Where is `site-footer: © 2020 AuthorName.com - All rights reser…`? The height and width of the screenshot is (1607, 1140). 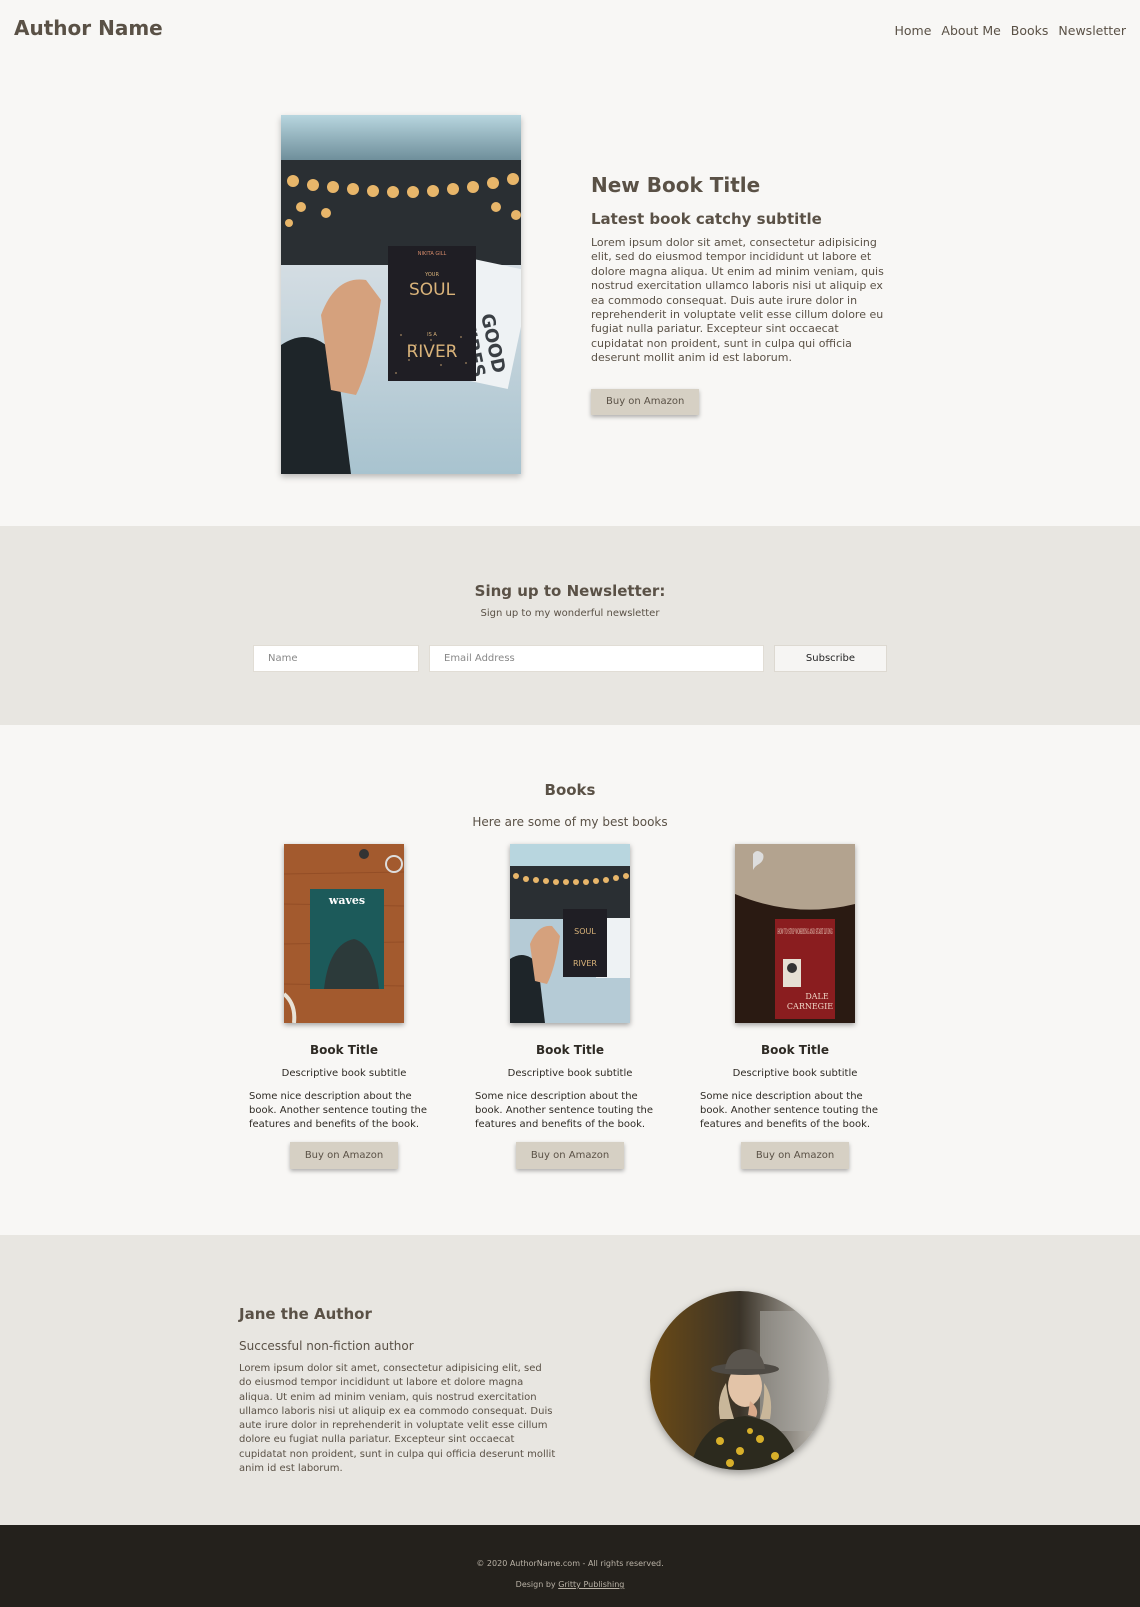 site-footer: © 2020 AuthorName.com - All rights reser… is located at coordinates (570, 1566).